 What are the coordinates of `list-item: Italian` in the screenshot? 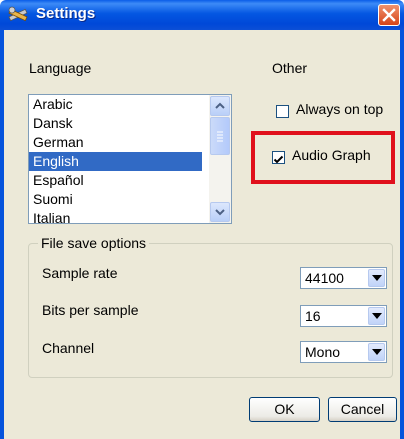 It's located at (115, 216).